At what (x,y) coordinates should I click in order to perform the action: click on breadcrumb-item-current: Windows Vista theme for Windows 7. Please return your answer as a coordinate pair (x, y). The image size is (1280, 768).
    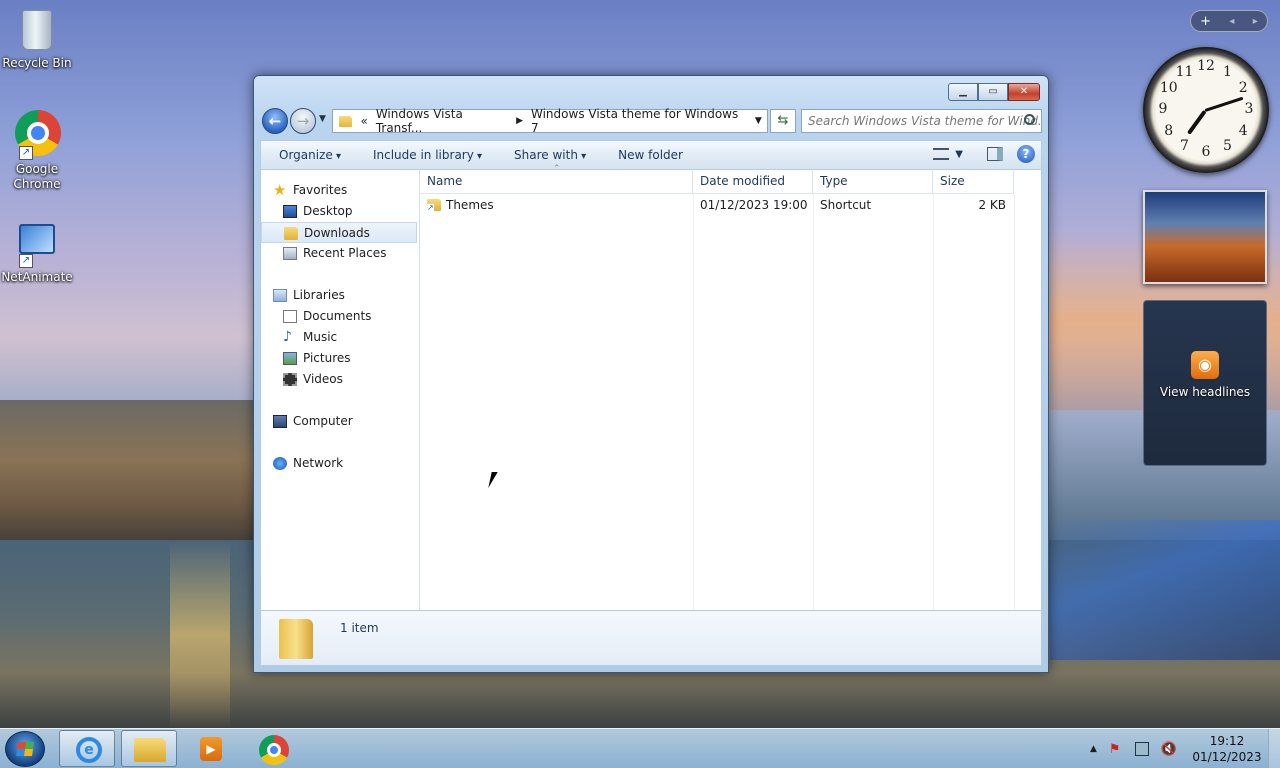
    Looking at the image, I should click on (636, 121).